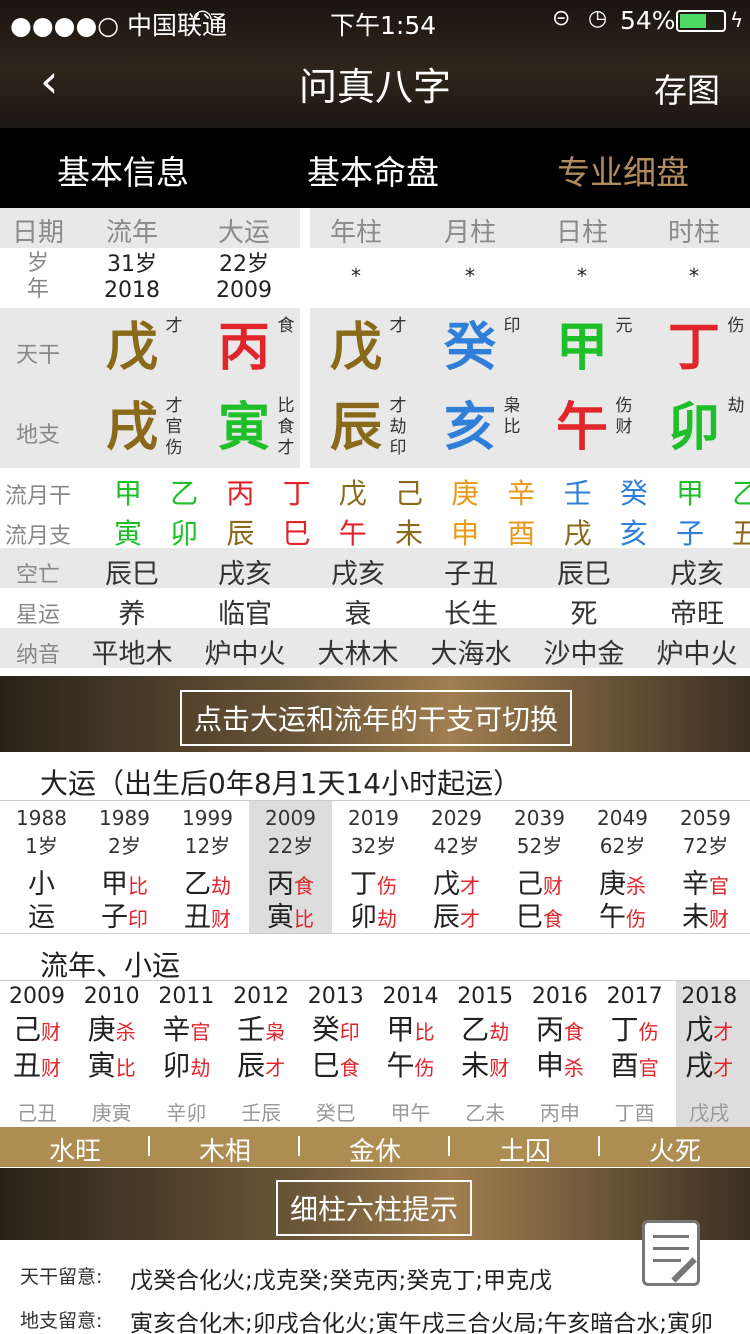  I want to click on liunian-gan: 甲比, so click(411, 1031).